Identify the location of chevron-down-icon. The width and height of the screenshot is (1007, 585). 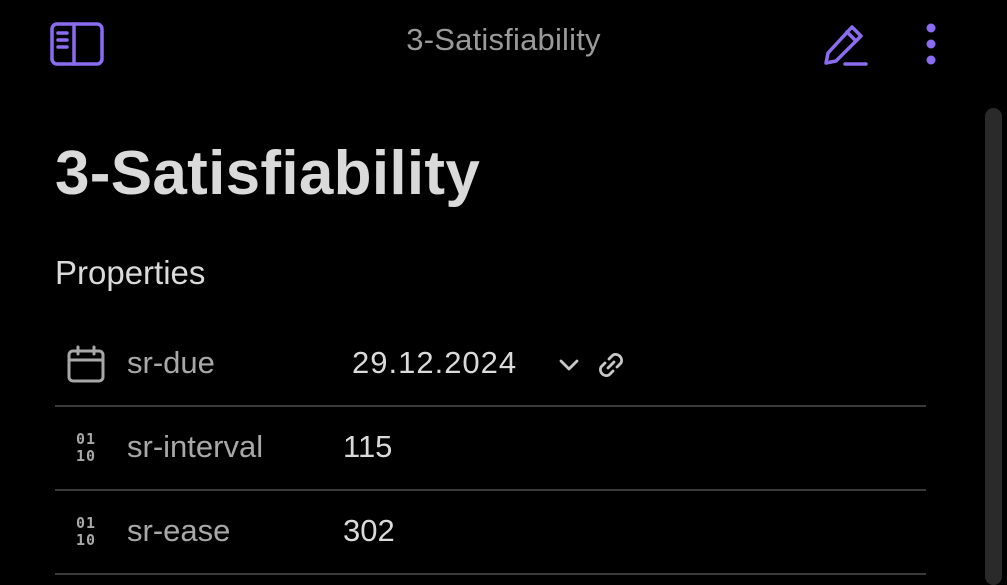
(569, 365).